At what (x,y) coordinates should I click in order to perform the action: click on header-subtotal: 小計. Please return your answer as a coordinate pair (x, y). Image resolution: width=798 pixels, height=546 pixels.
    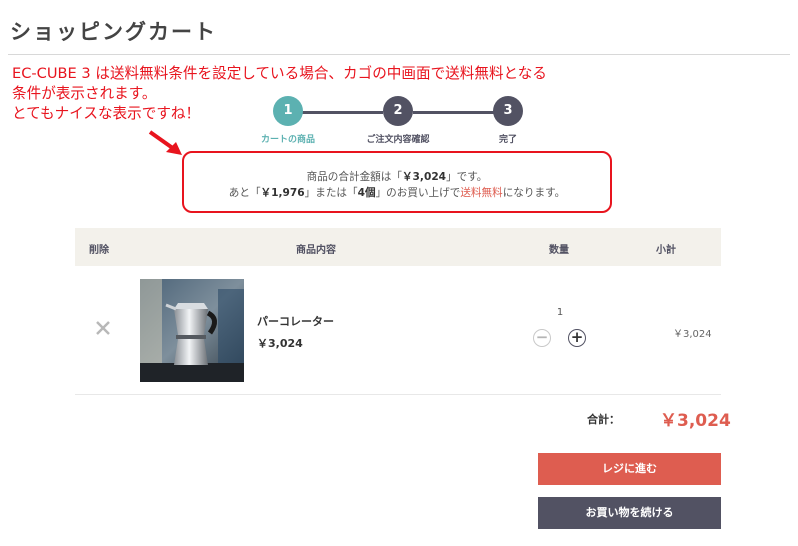
    Looking at the image, I should click on (666, 250).